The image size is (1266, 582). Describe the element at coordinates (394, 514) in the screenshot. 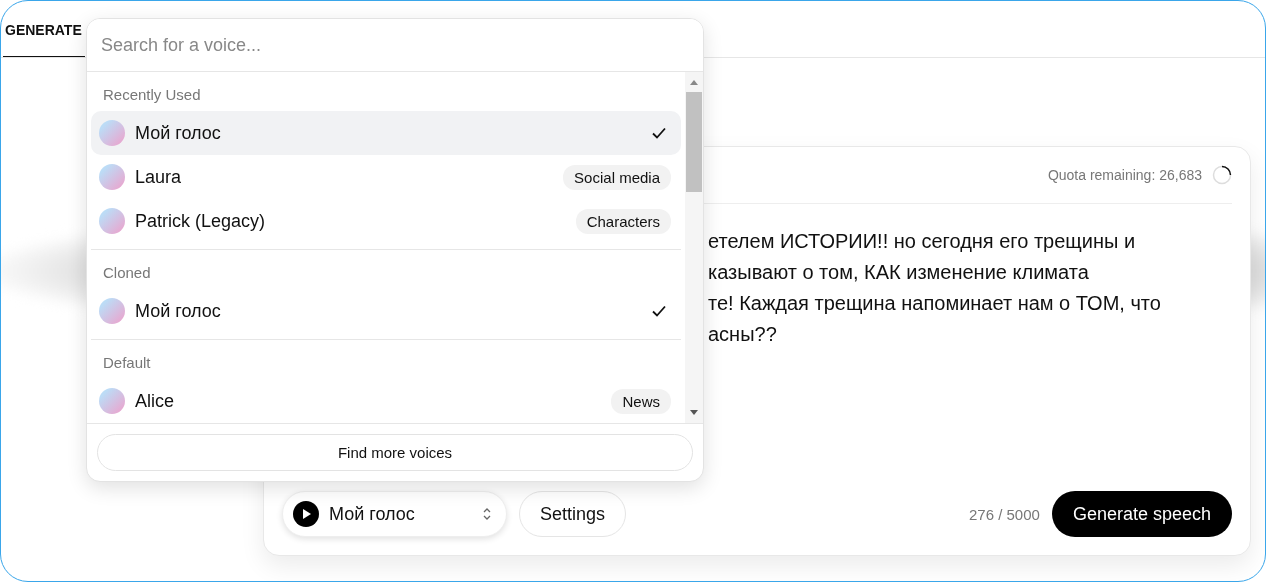

I see `voice-select: Мой голос` at that location.